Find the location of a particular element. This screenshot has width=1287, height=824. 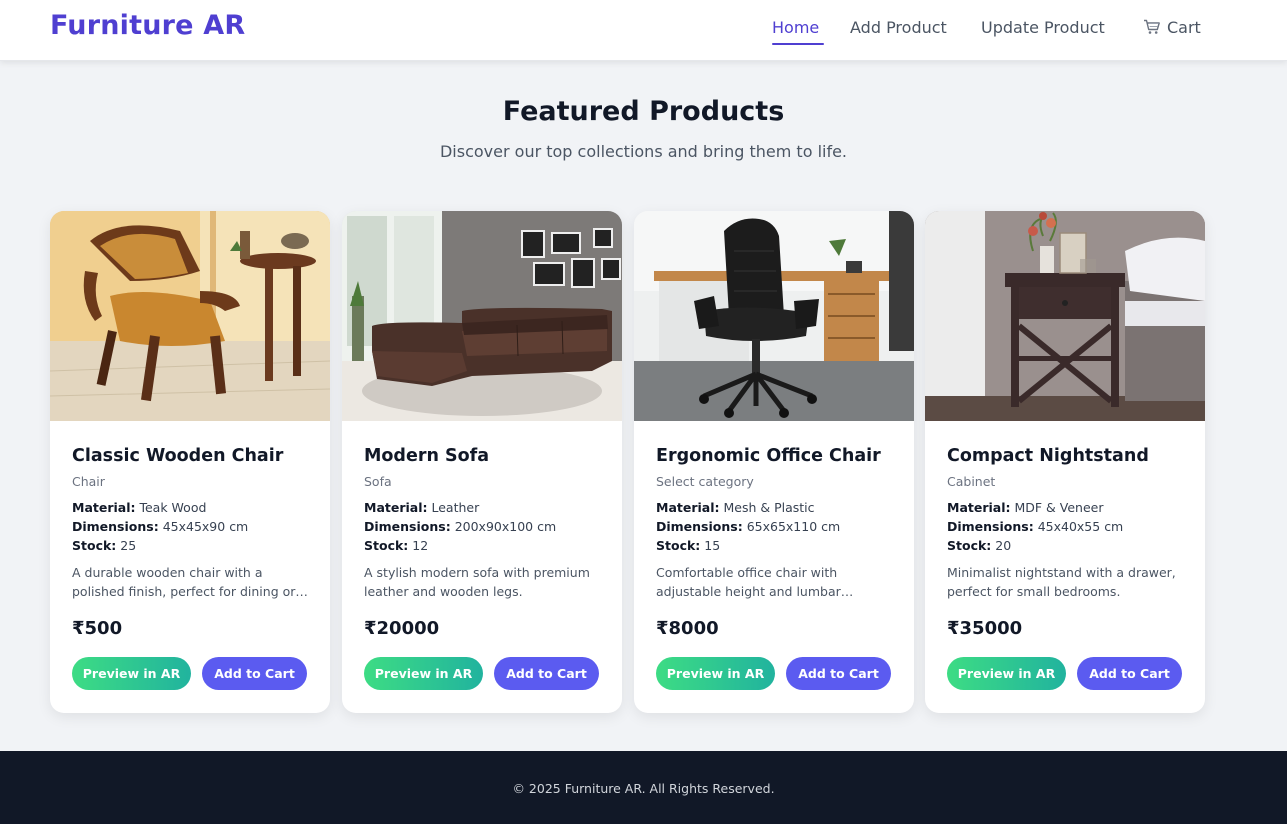

nav-cart: Cart is located at coordinates (1172, 27).